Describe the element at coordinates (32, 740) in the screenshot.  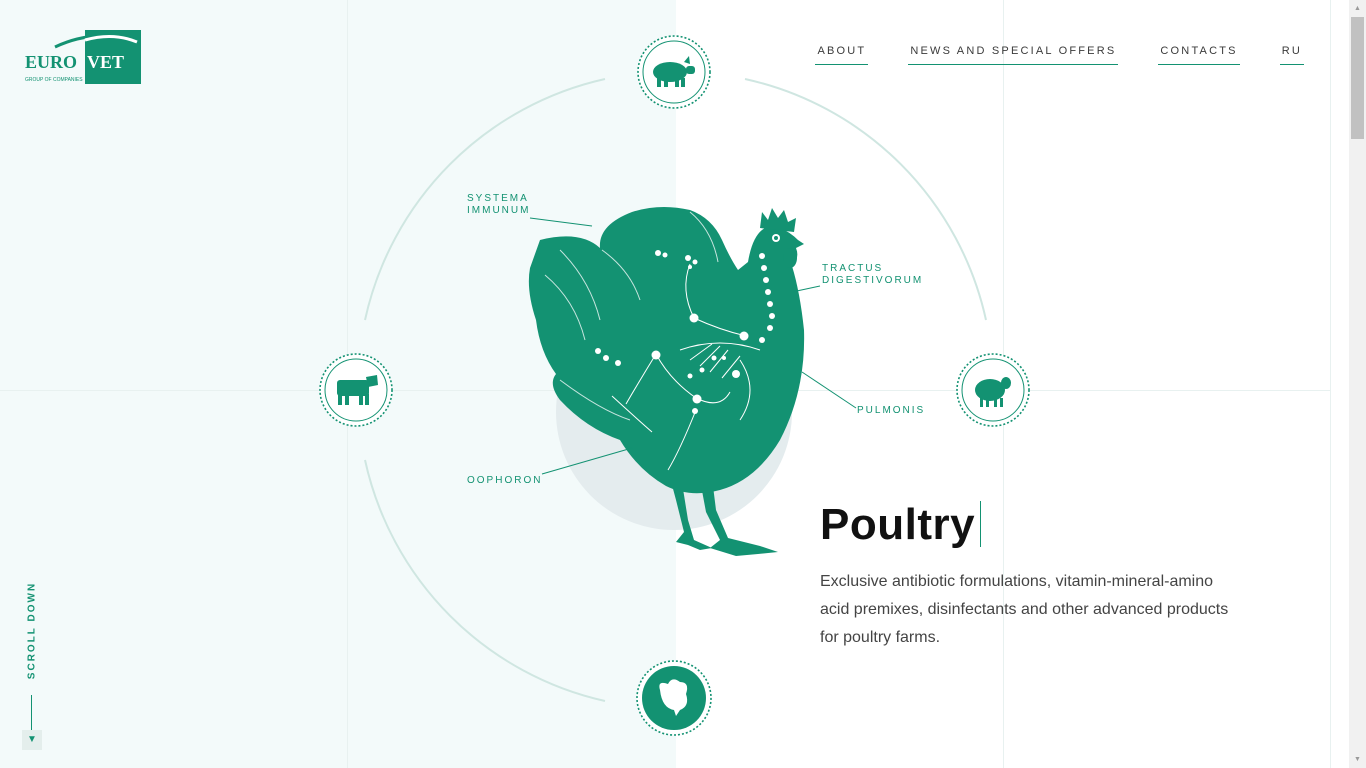
I see `arrow-down-icon: ▼` at that location.